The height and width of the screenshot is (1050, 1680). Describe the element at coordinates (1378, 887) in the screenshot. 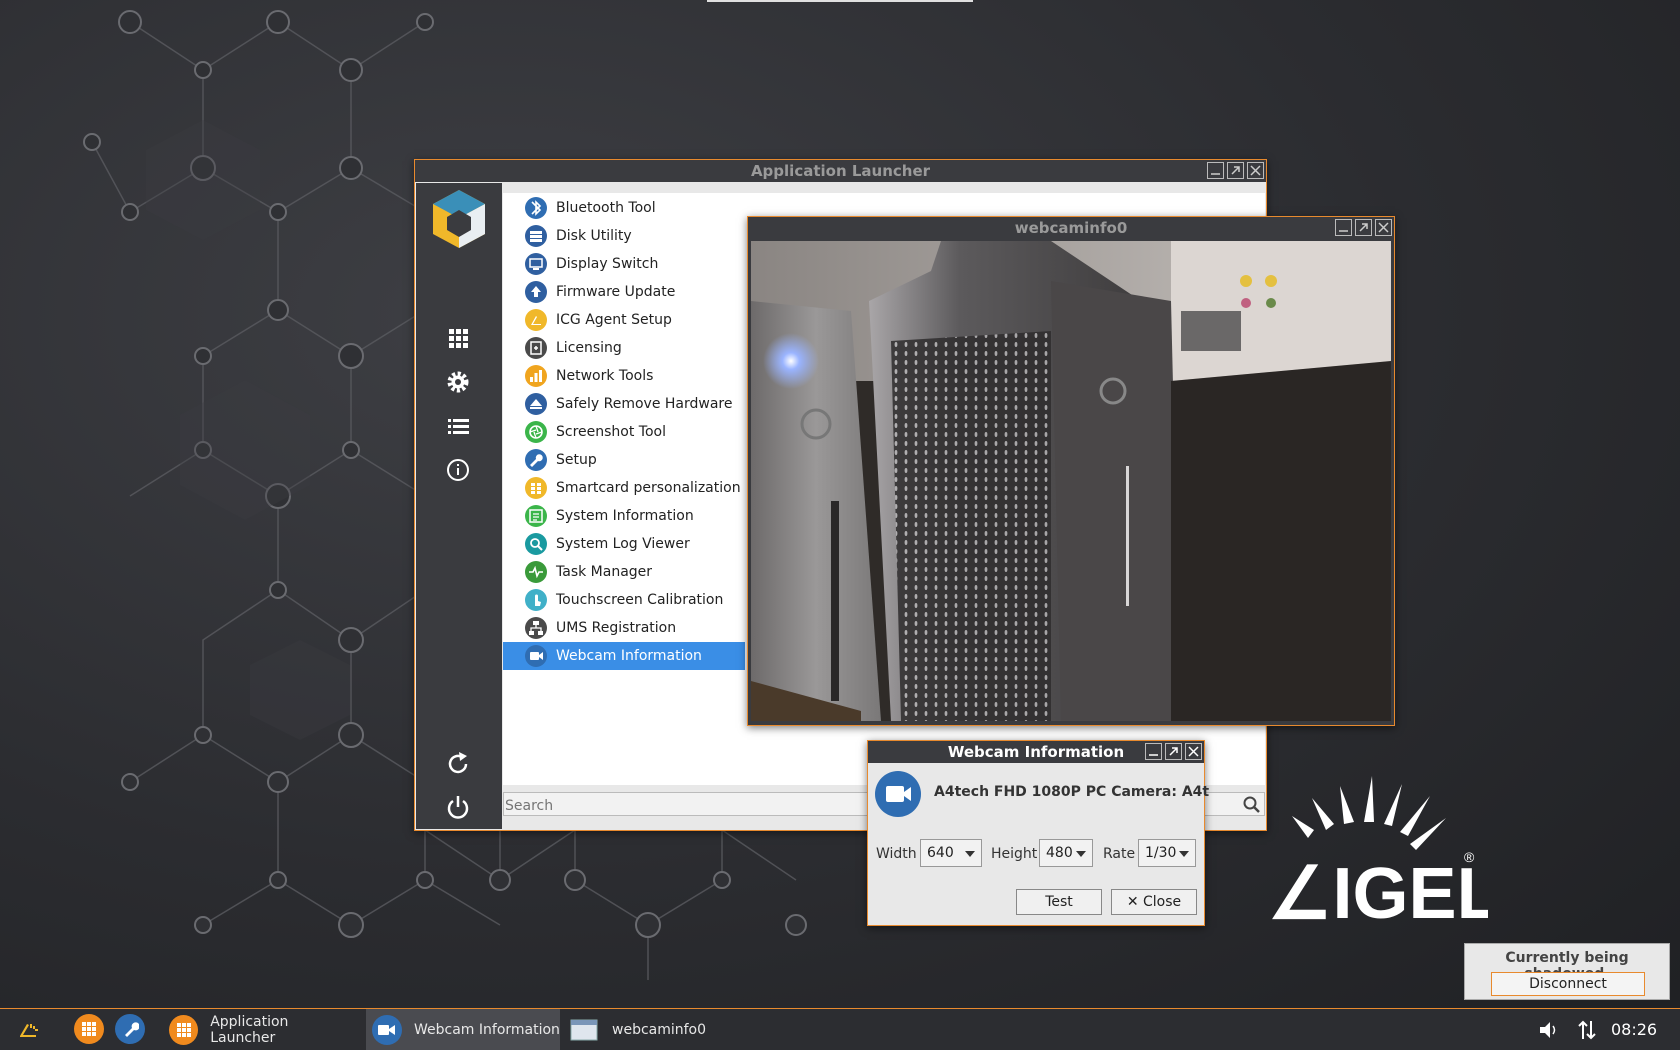

I see `svg-text: ∠IGEL` at that location.